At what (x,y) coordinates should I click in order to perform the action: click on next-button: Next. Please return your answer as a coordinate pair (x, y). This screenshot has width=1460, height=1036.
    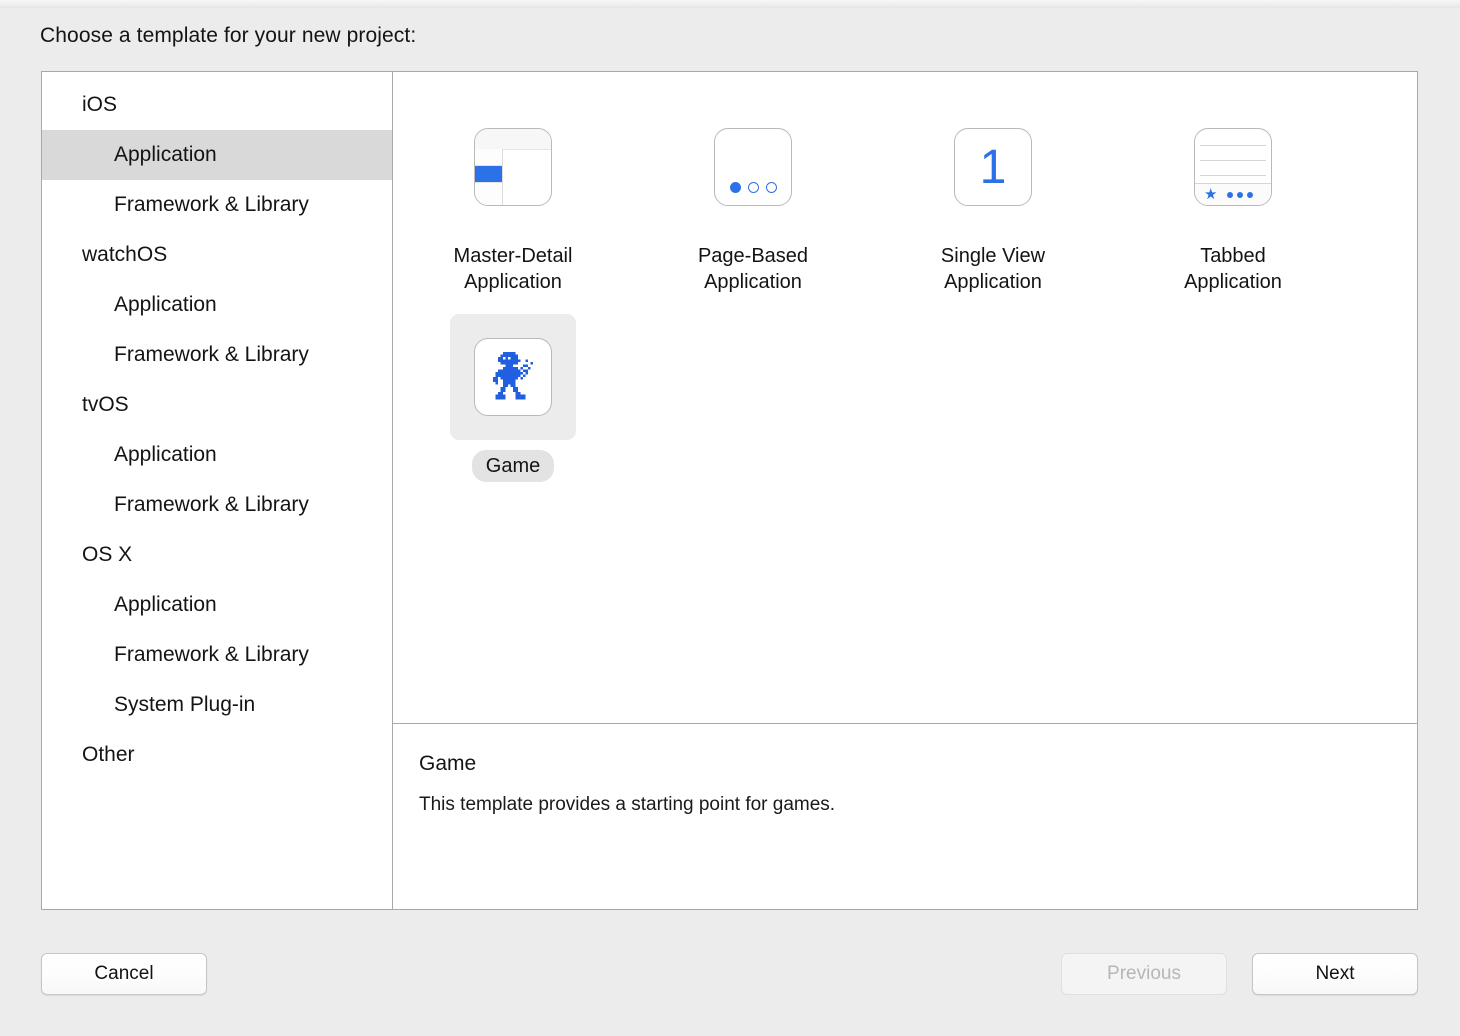
    Looking at the image, I should click on (1335, 974).